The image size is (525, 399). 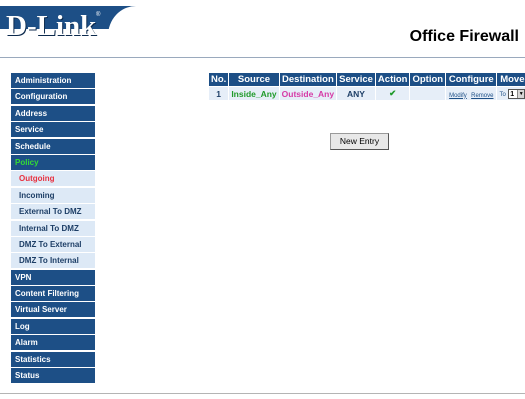 What do you see at coordinates (53, 80) in the screenshot?
I see `sidebar-item-administration: Administration` at bounding box center [53, 80].